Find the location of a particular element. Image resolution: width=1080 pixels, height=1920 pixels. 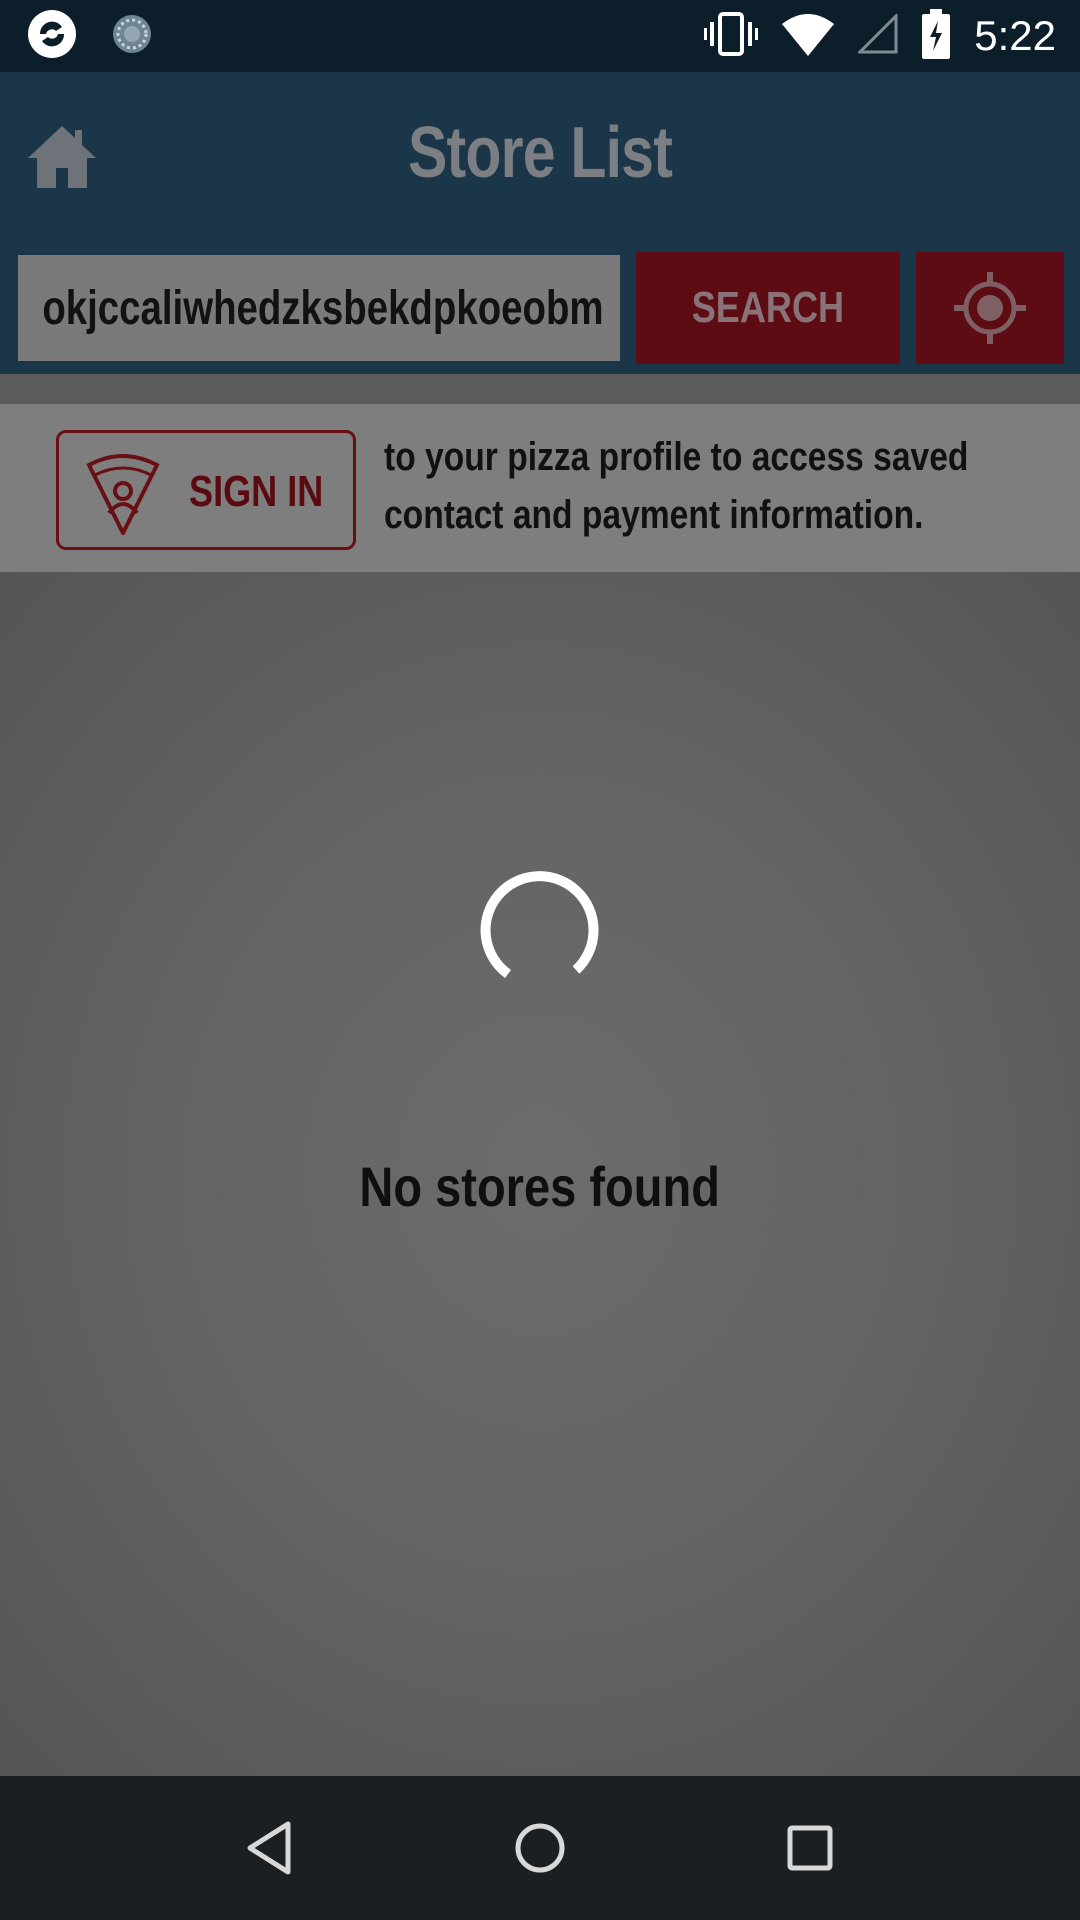

empty-state-message: No stores found is located at coordinates (540, 1186).